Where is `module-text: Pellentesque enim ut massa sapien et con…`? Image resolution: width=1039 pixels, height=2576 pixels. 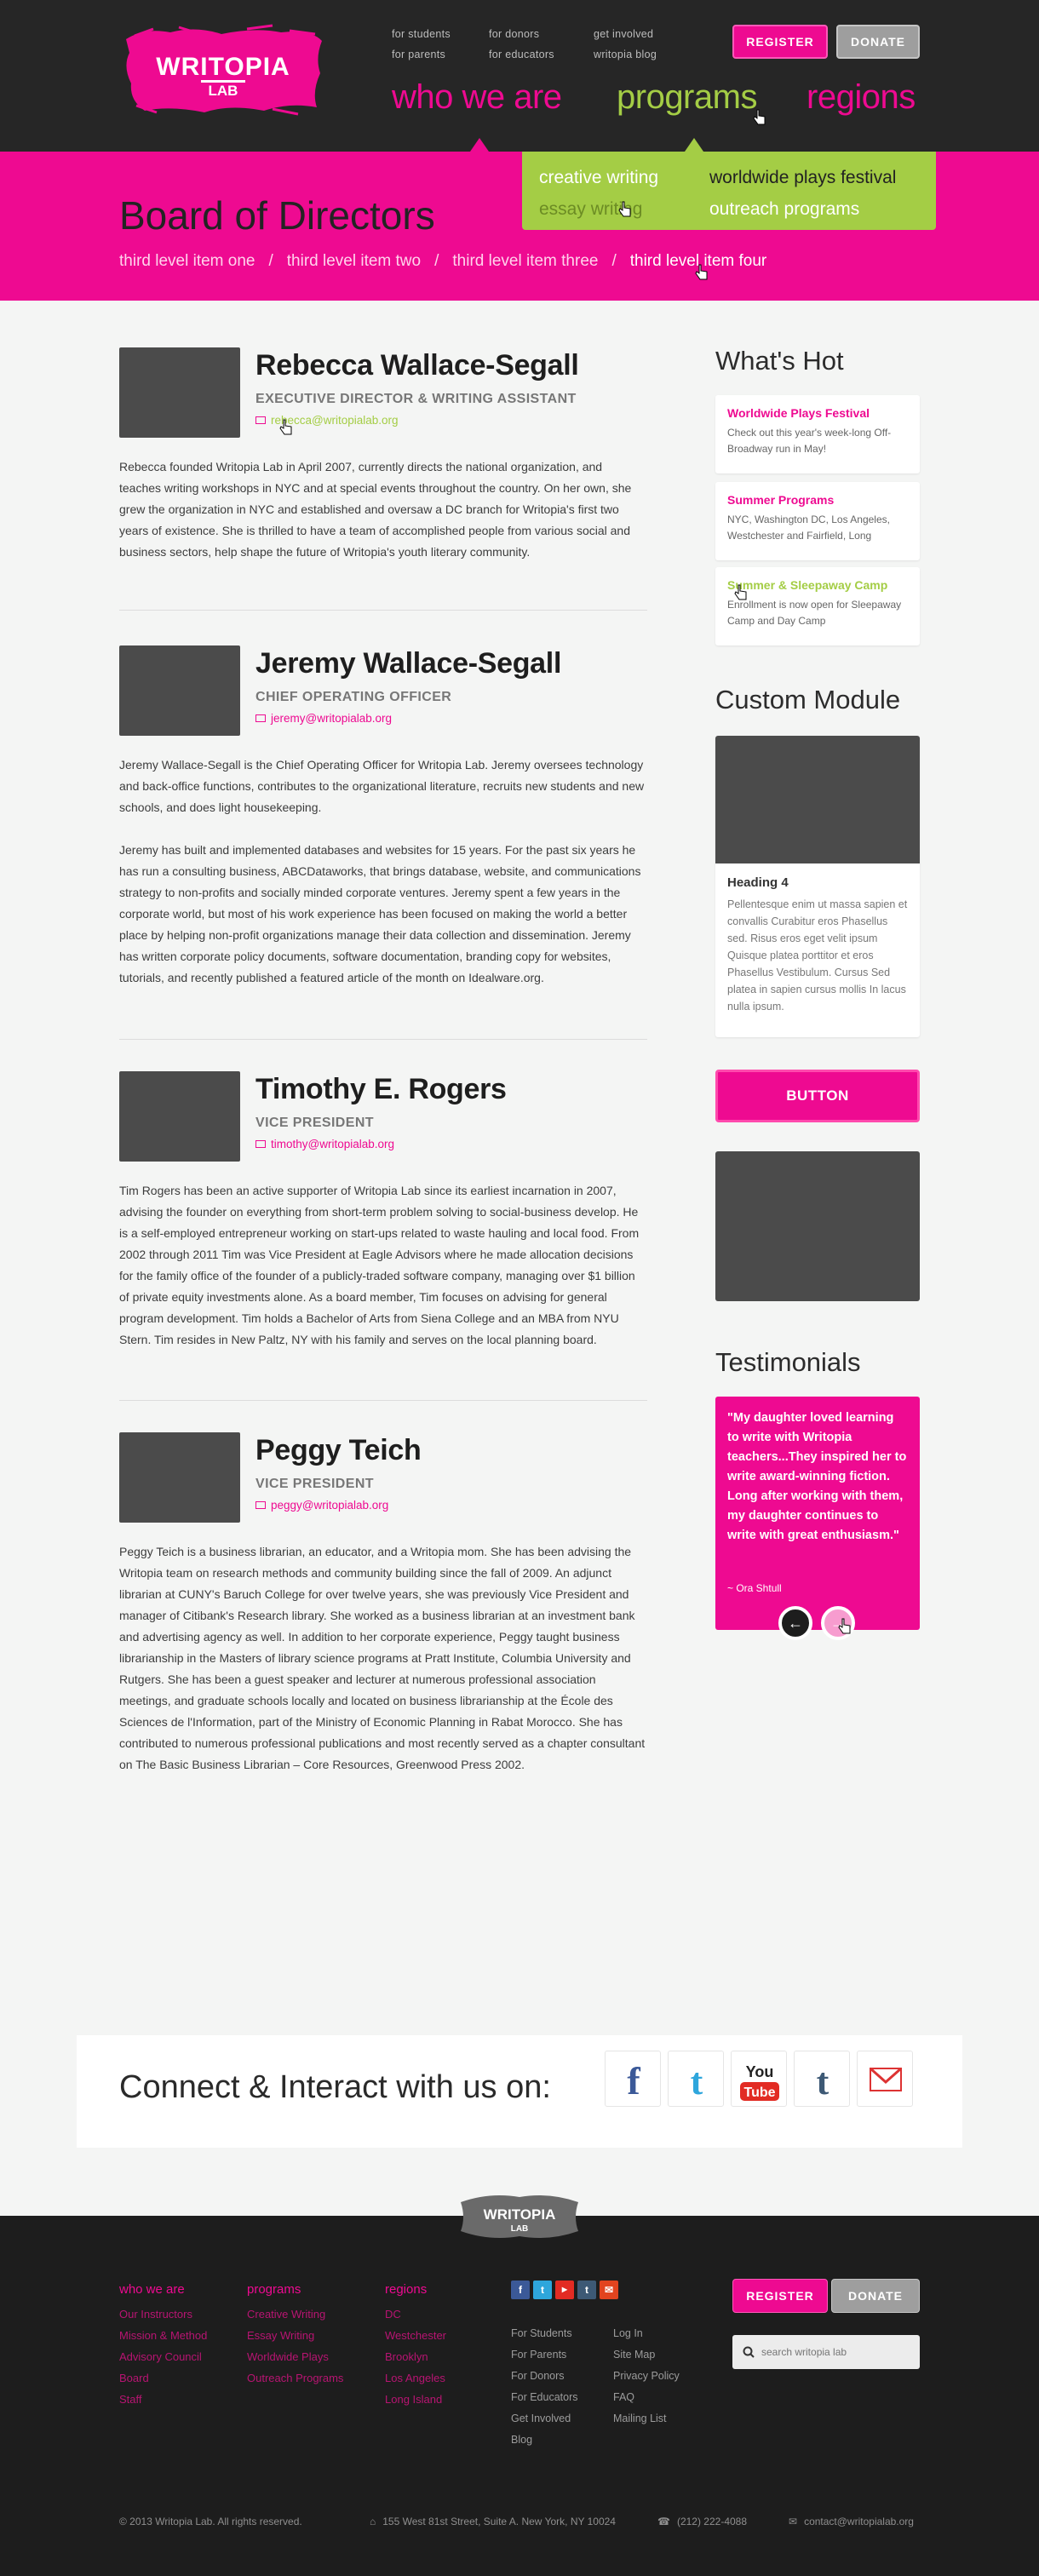 module-text: Pellentesque enim ut massa sapien et con… is located at coordinates (817, 955).